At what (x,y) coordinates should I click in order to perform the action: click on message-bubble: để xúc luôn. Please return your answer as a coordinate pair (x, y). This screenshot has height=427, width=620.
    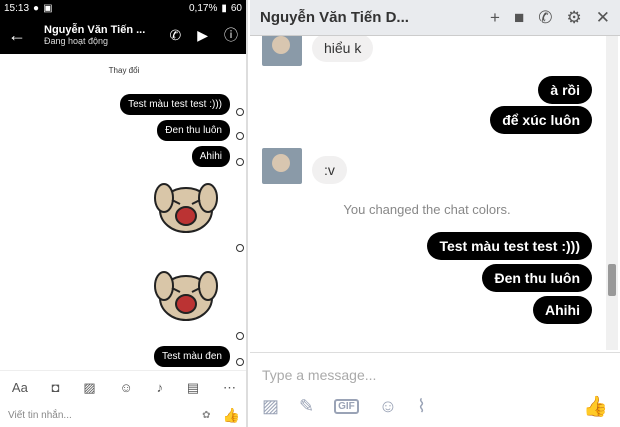
    Looking at the image, I should click on (541, 120).